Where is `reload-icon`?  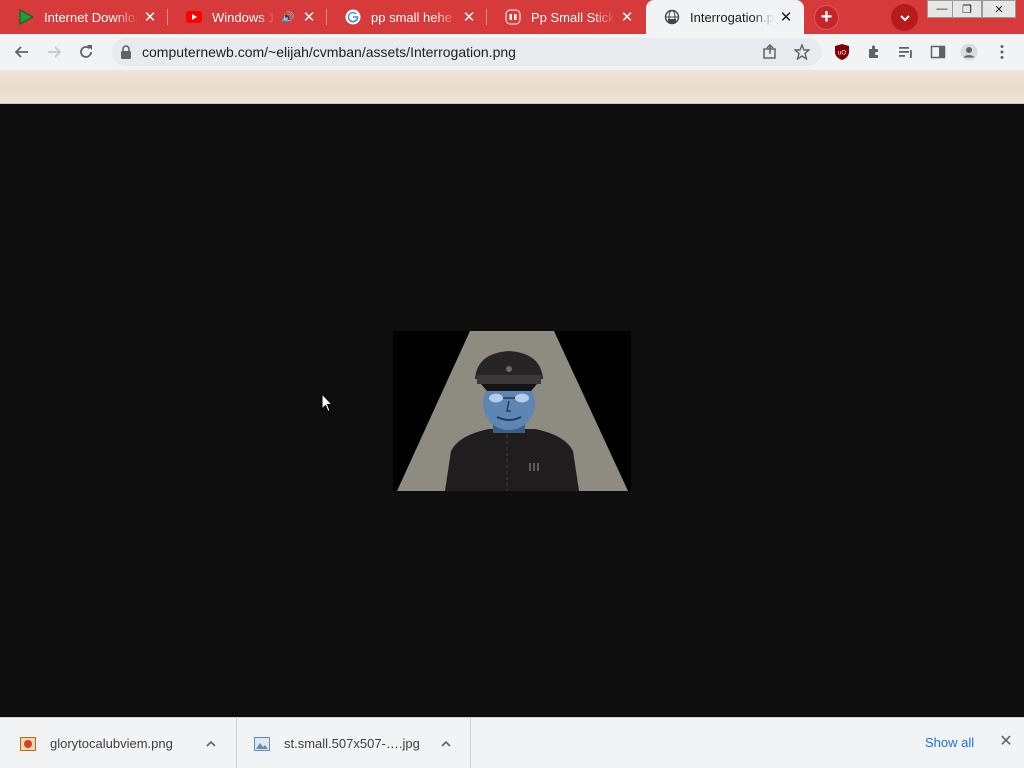 reload-icon is located at coordinates (86, 51).